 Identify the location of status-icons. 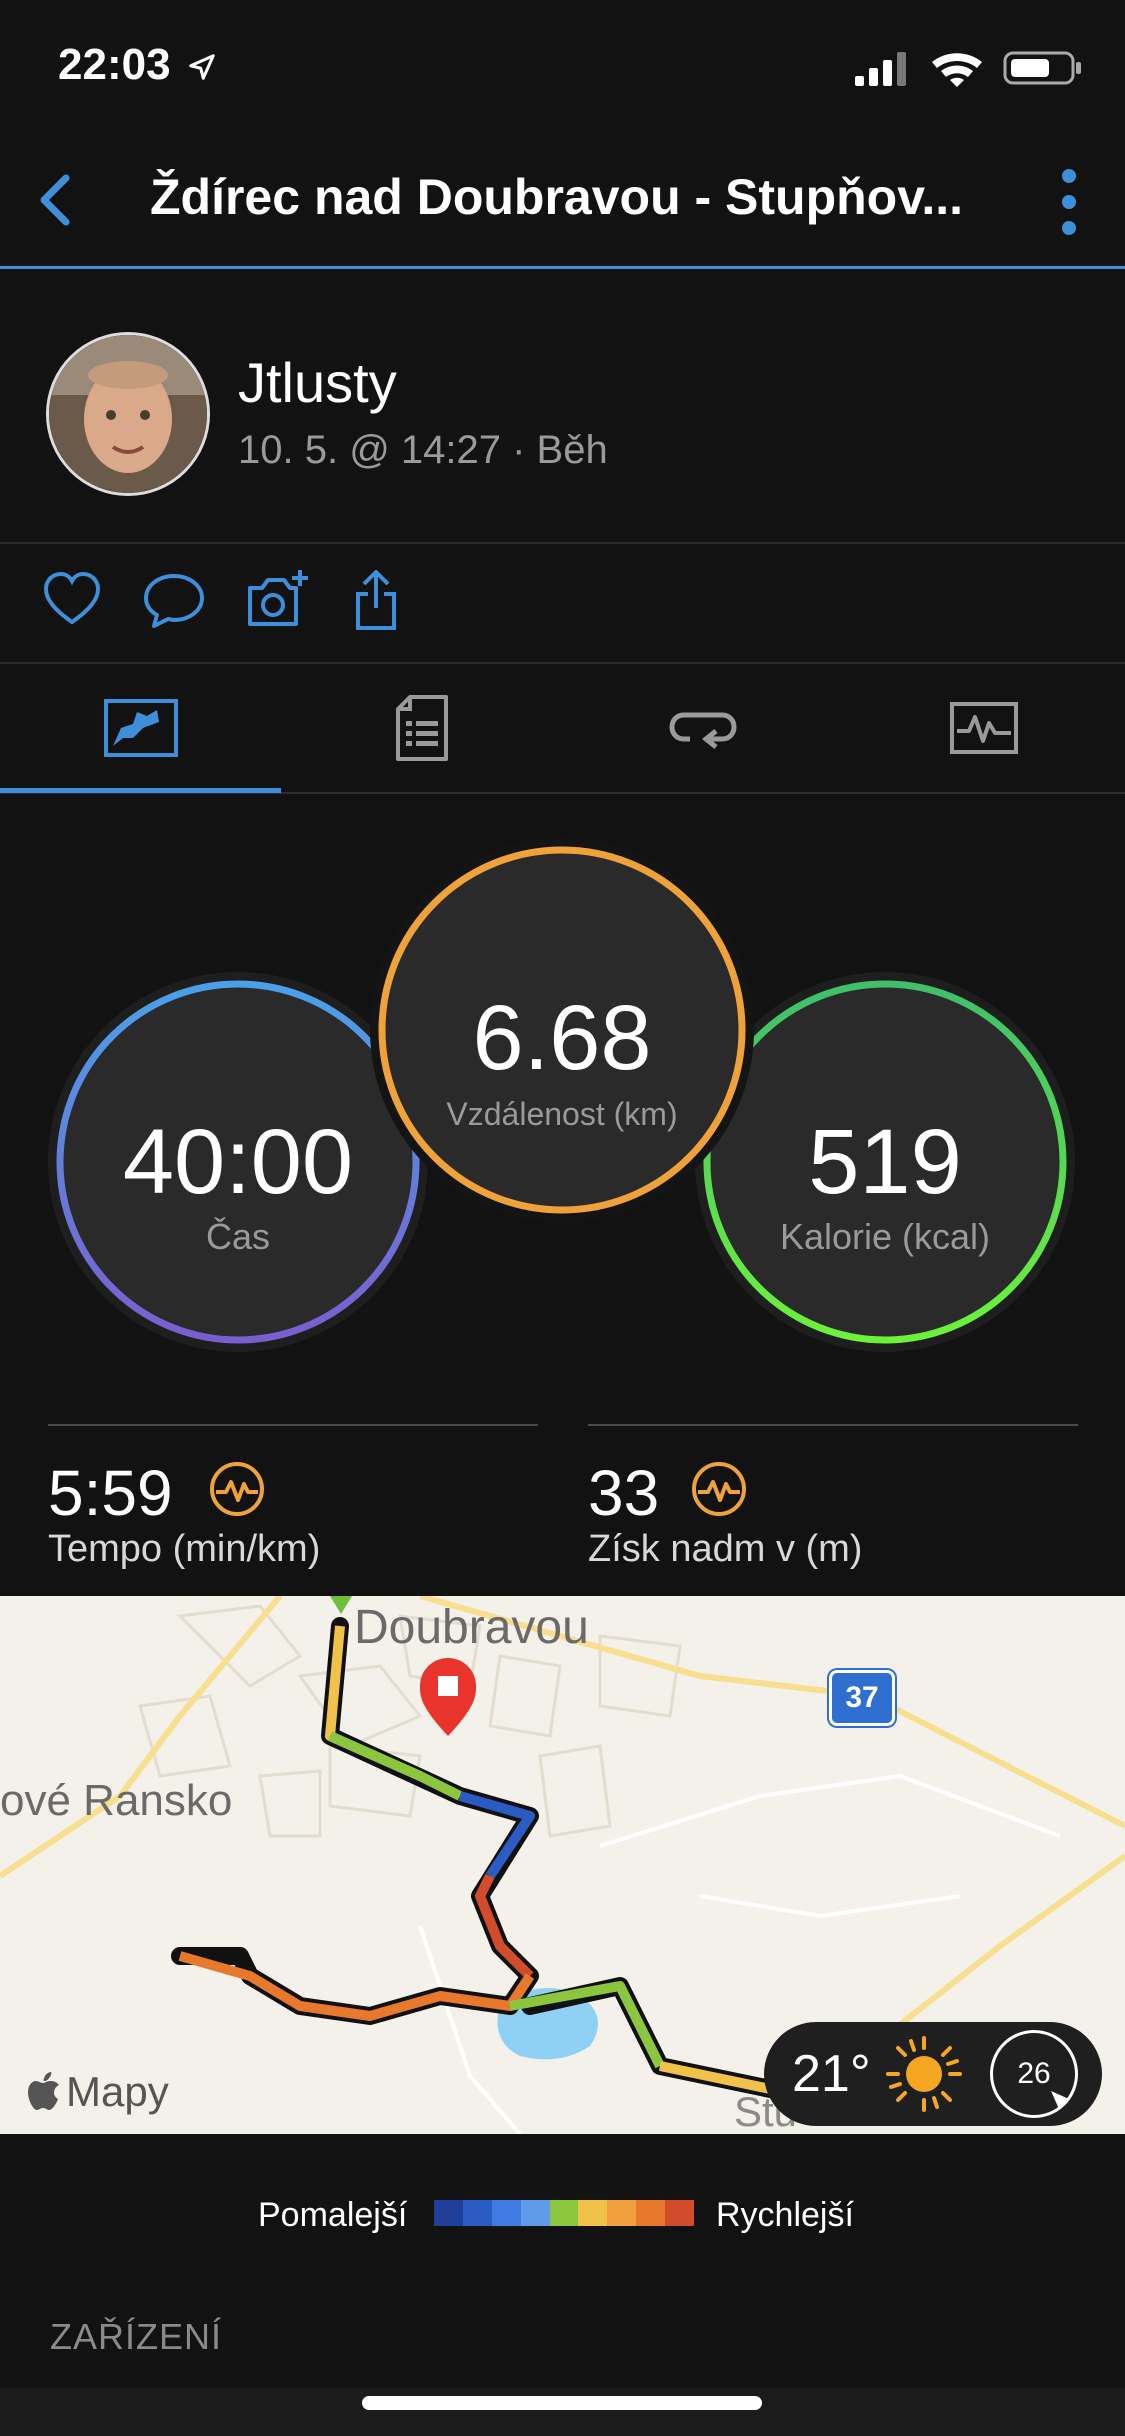
(968, 69).